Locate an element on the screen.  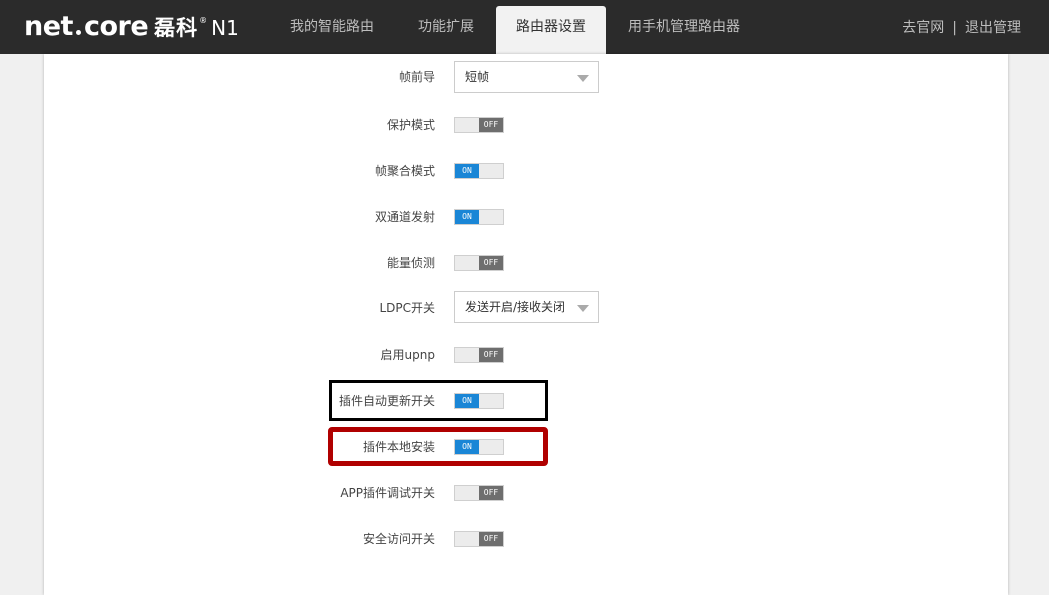
upnp-label: 启用upnp is located at coordinates (407, 355).